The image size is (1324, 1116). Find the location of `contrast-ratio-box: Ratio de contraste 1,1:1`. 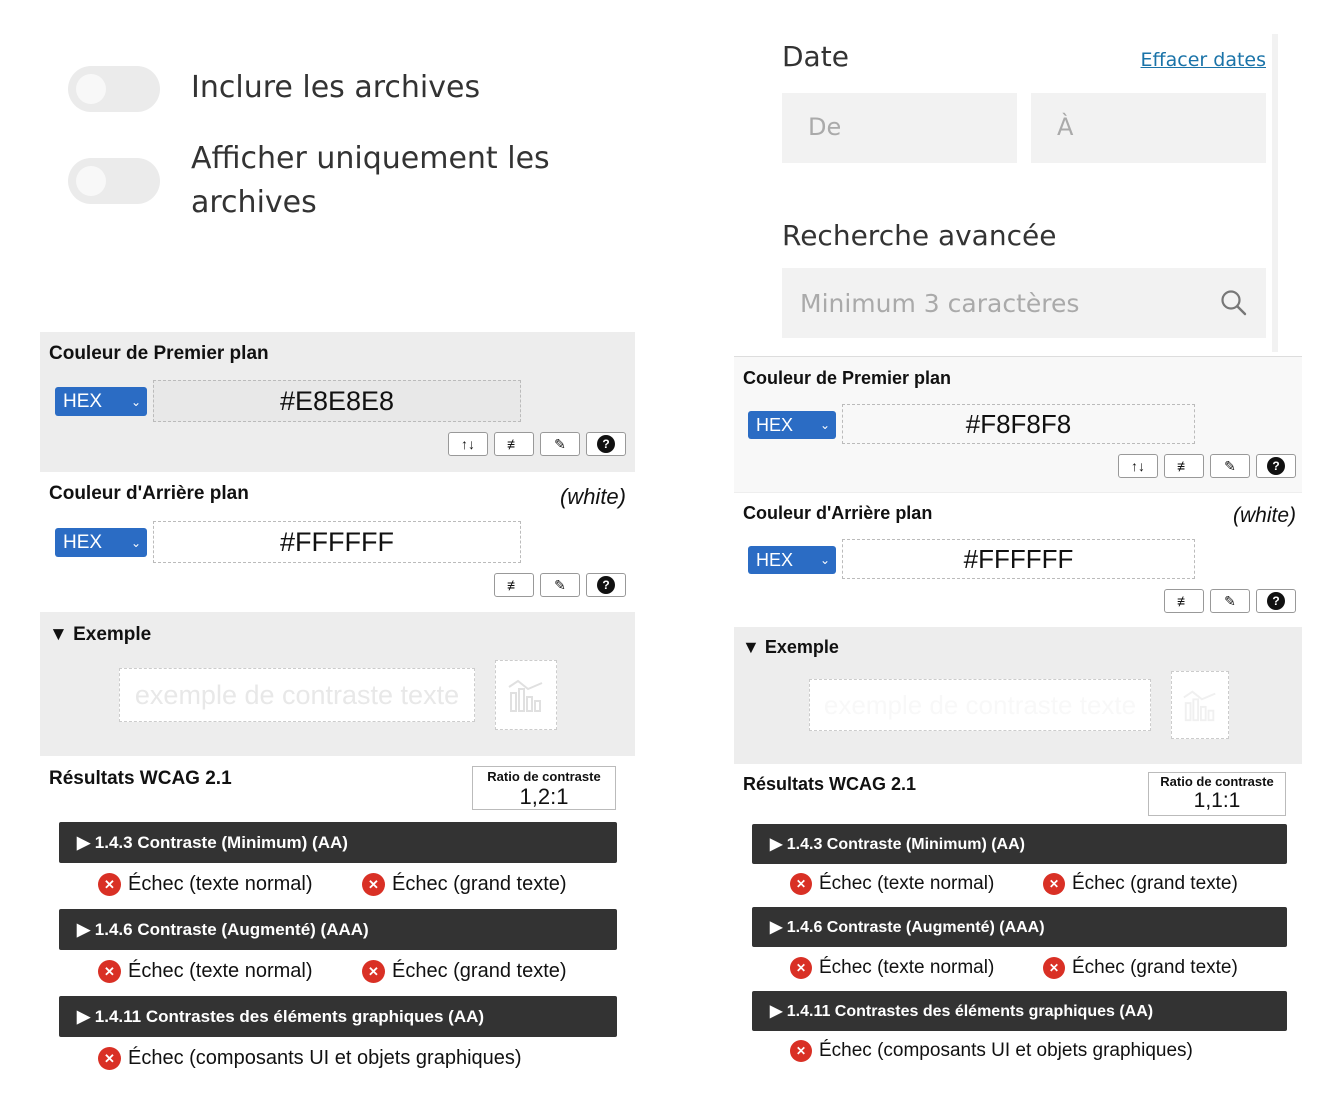

contrast-ratio-box: Ratio de contraste 1,1:1 is located at coordinates (1217, 794).